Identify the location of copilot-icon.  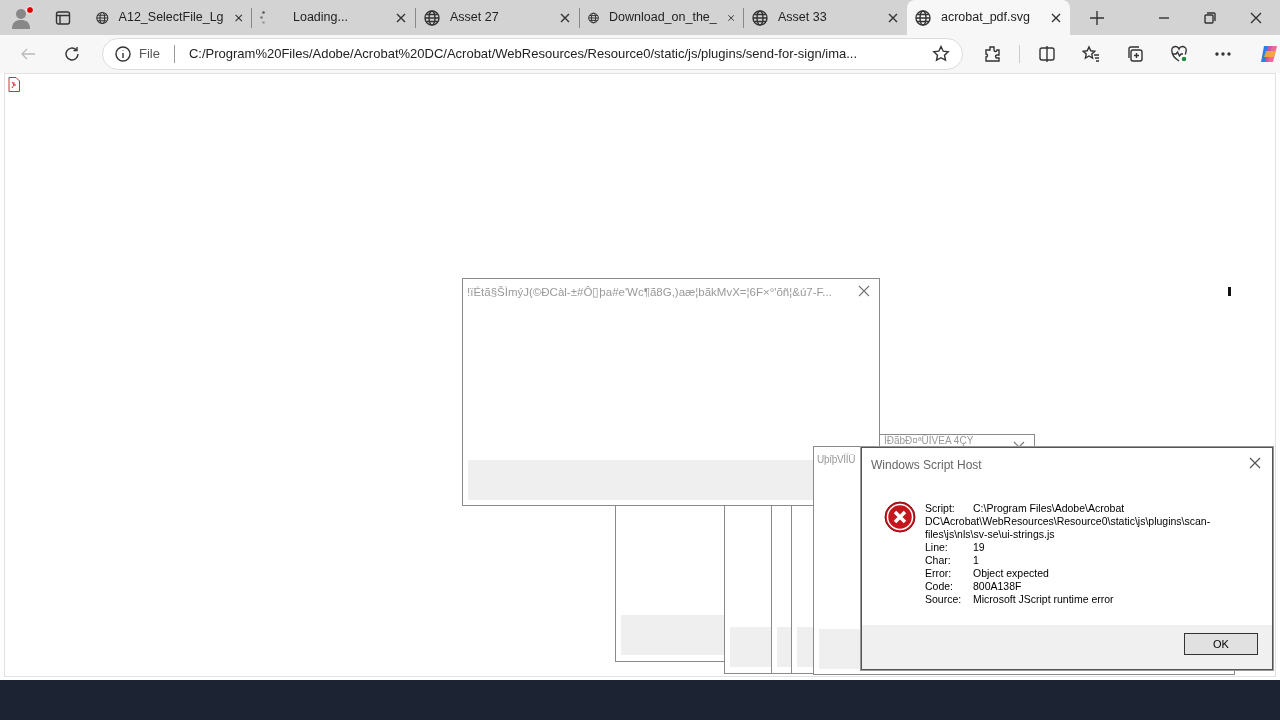
(1269, 54).